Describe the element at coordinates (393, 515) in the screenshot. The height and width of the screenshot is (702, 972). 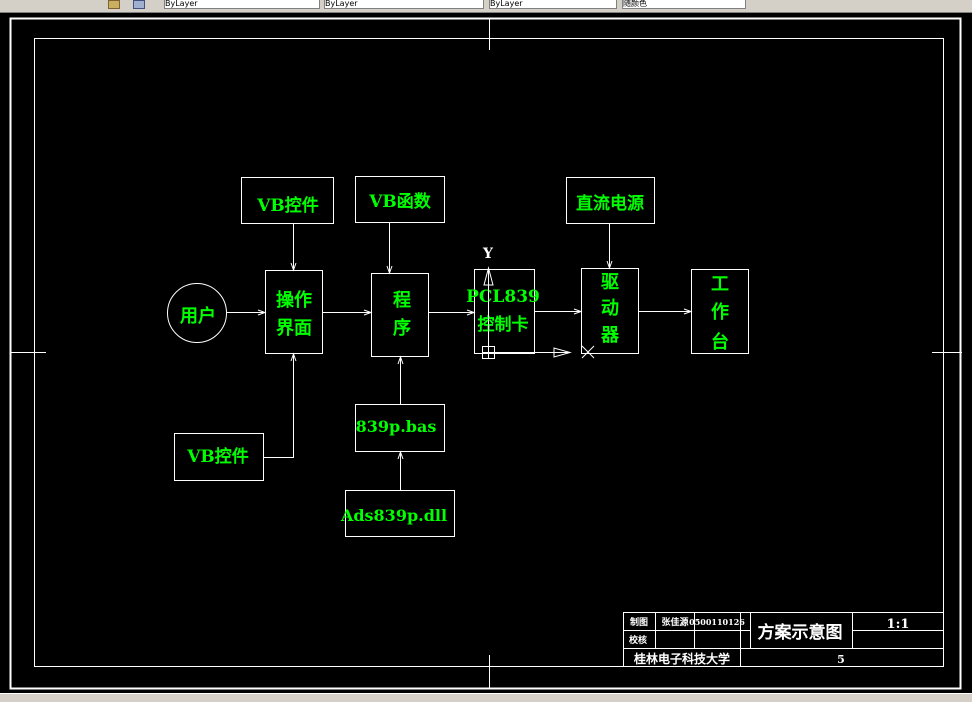
I see `node-dll-file-label: Ads839p.dll` at that location.